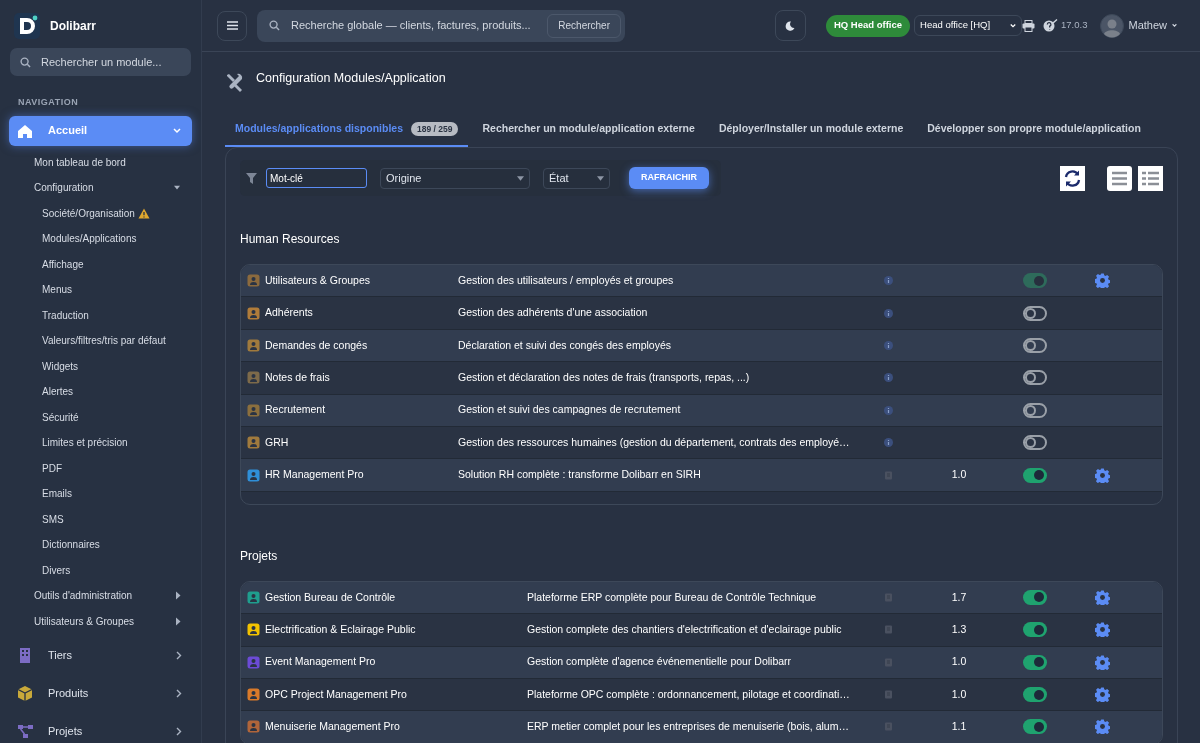  What do you see at coordinates (90, 494) in the screenshot?
I see `submenu-item: Emails` at bounding box center [90, 494].